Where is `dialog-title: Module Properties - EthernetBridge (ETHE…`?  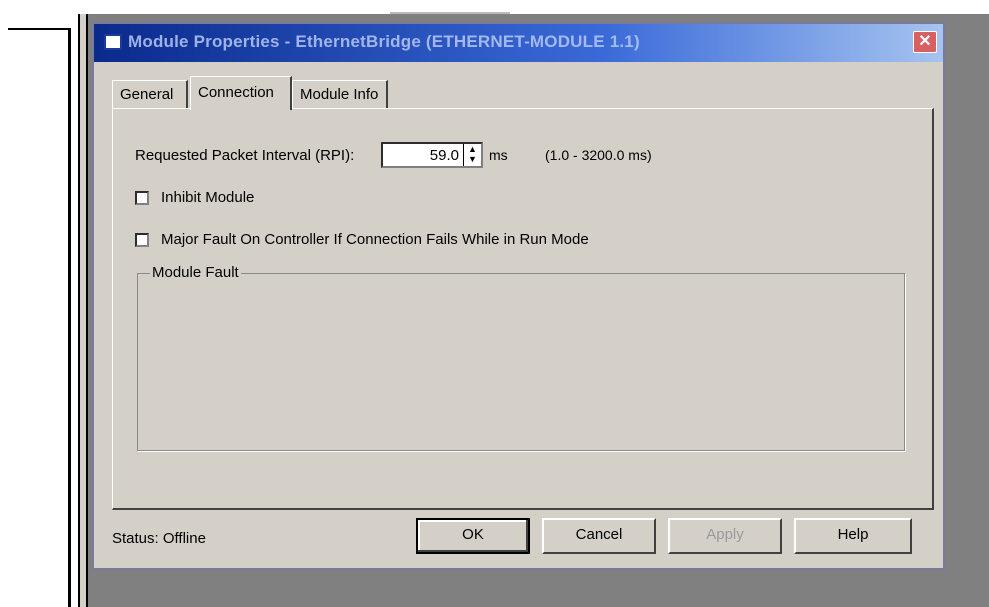
dialog-title: Module Properties - EthernetBridge (ETHE… is located at coordinates (384, 41).